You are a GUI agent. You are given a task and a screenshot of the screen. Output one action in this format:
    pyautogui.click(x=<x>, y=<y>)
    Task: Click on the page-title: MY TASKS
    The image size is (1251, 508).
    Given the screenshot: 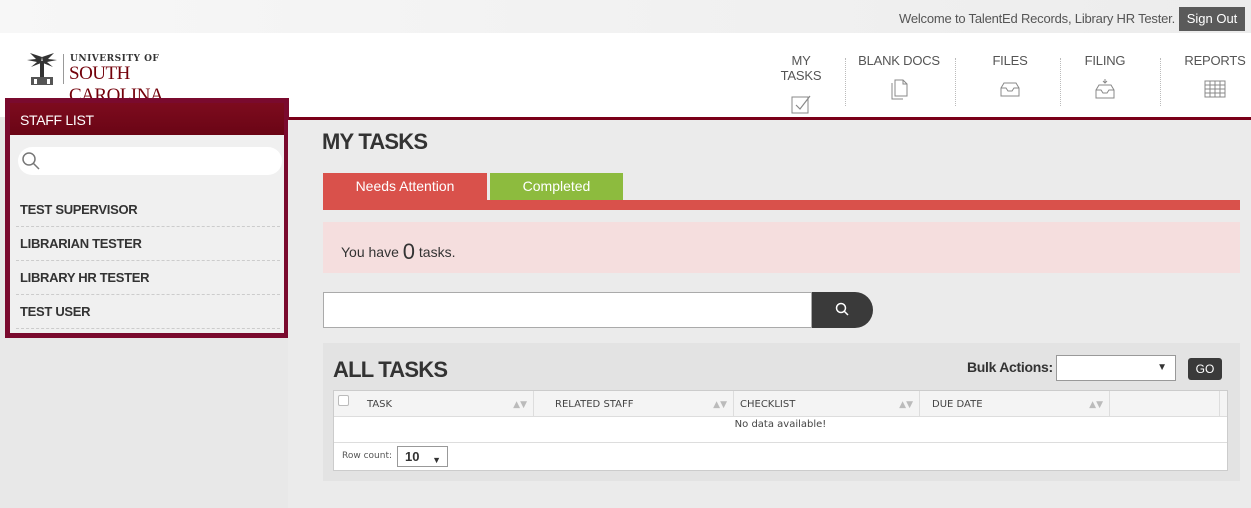 What is the action you would take?
    pyautogui.click(x=375, y=141)
    